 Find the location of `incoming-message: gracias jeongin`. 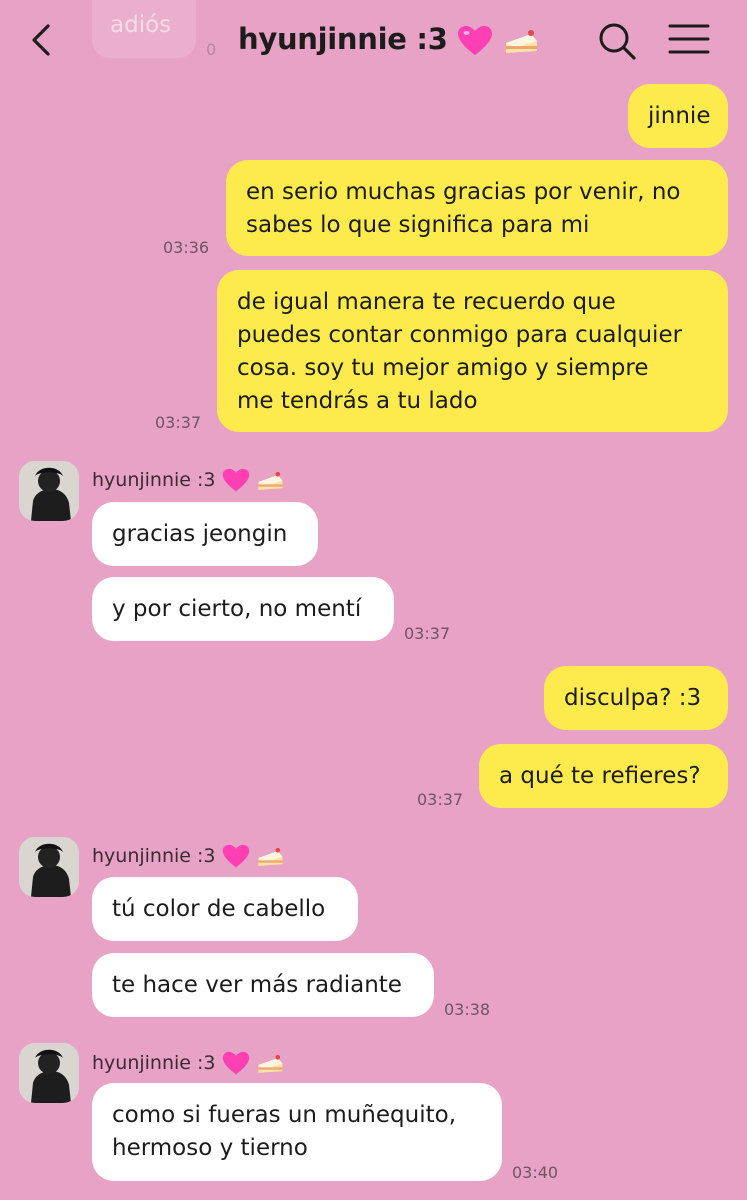

incoming-message: gracias jeongin is located at coordinates (205, 534).